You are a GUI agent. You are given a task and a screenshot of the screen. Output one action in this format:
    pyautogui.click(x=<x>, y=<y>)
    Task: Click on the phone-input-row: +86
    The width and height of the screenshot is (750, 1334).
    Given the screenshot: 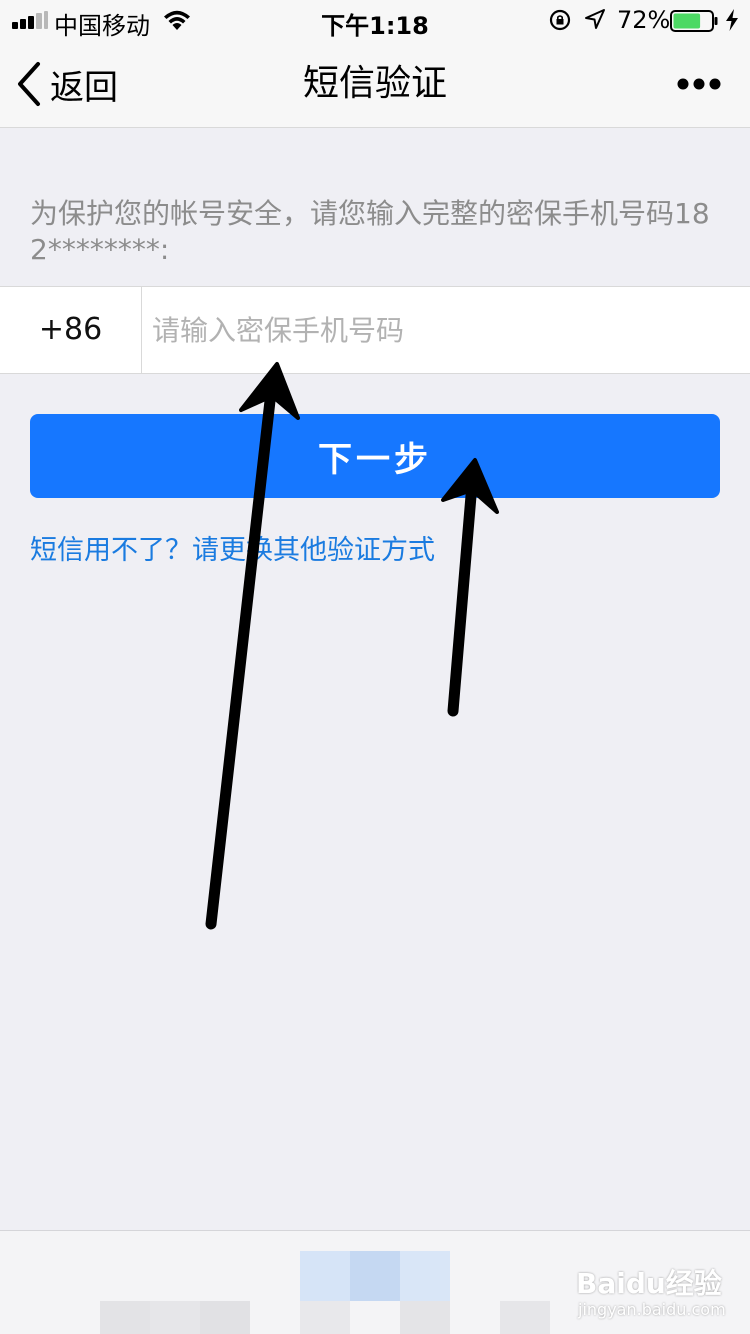 What is the action you would take?
    pyautogui.click(x=375, y=330)
    